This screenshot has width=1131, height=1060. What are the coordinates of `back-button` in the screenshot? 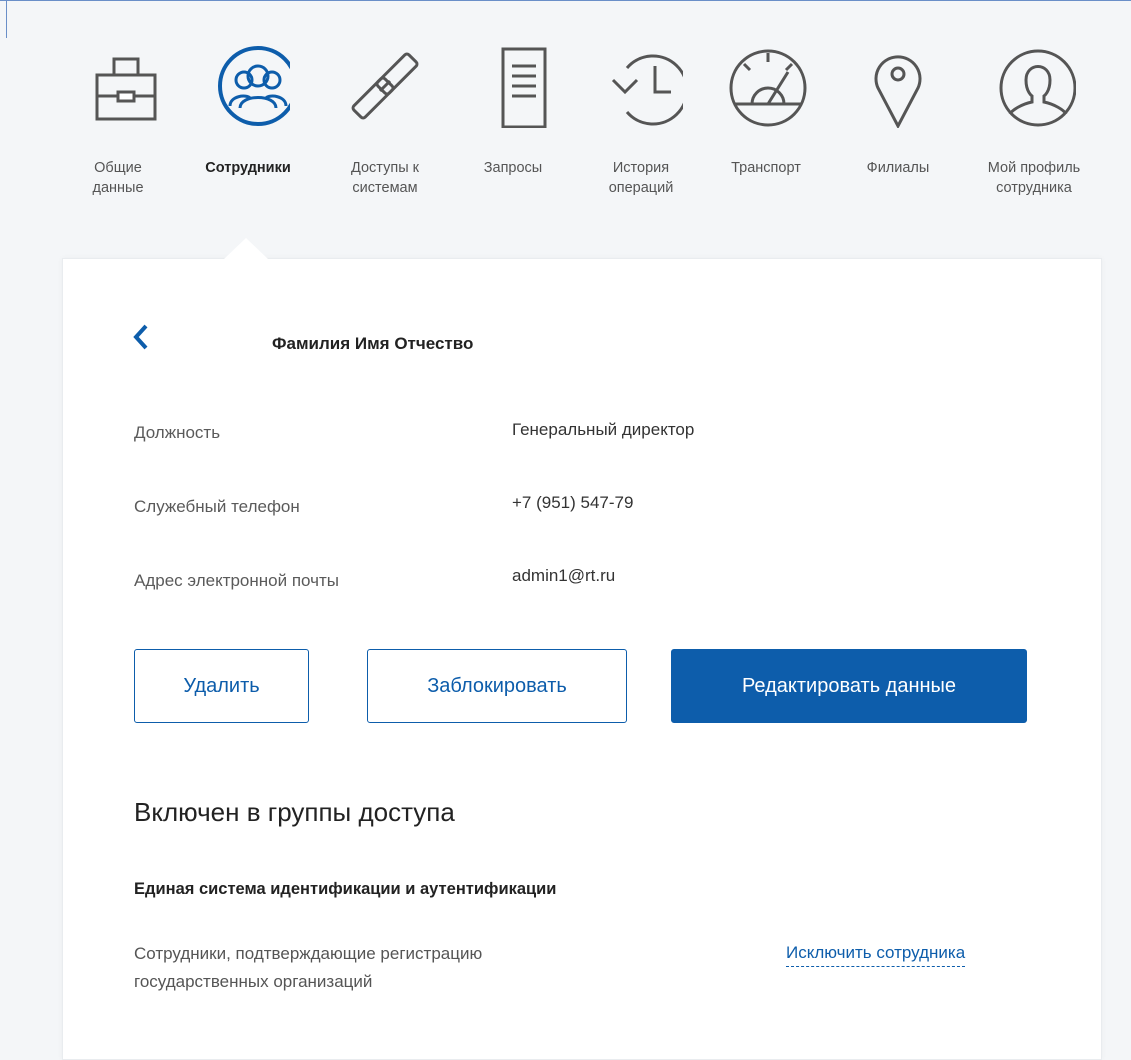 It's located at (143, 337).